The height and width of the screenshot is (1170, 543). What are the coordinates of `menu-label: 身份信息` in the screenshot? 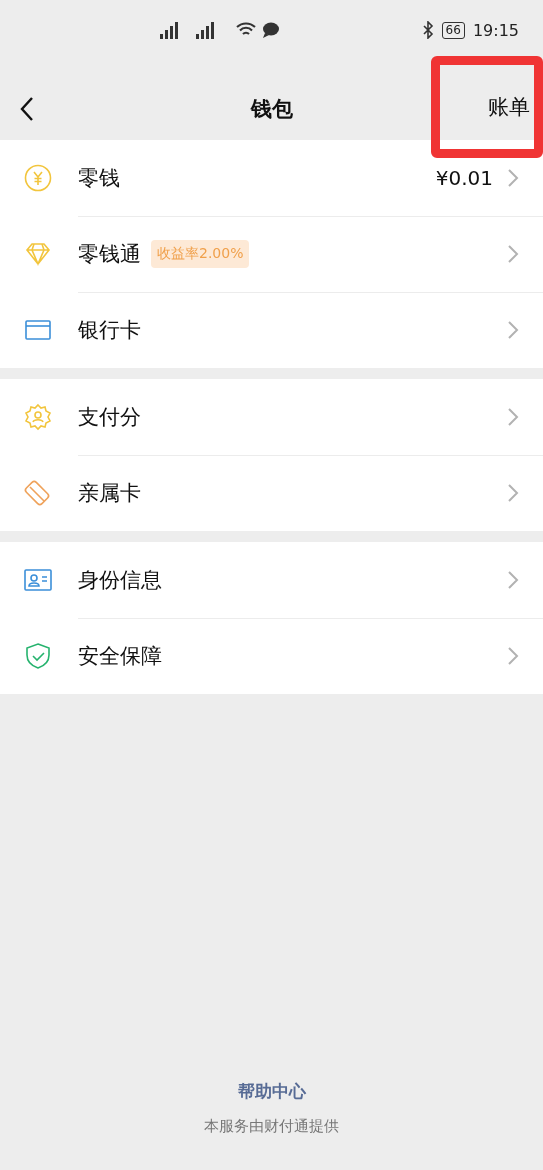 It's located at (120, 580).